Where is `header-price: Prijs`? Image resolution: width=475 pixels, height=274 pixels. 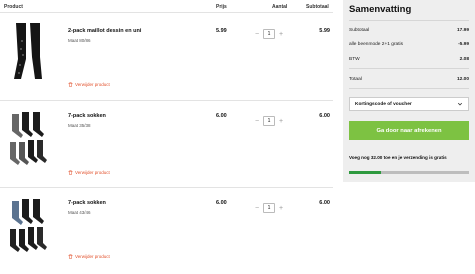 header-price: Prijs is located at coordinates (221, 7).